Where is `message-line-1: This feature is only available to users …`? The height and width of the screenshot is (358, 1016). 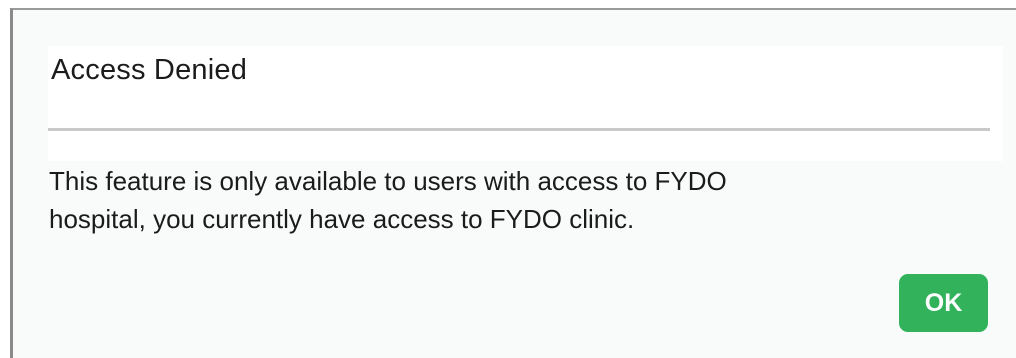
message-line-1: This feature is only available to users … is located at coordinates (388, 181).